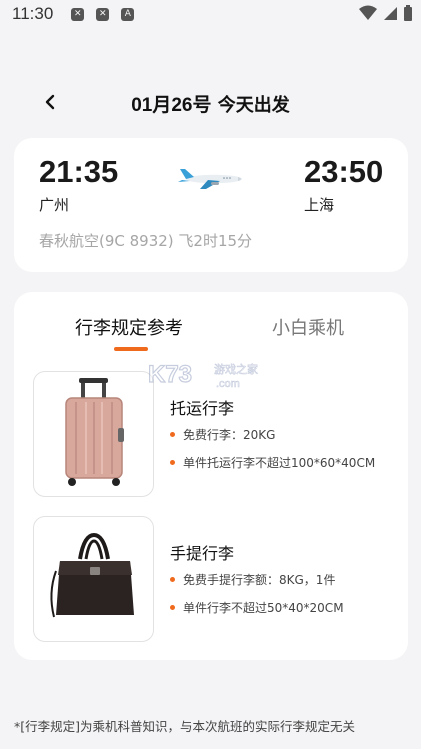 This screenshot has height=749, width=421. Describe the element at coordinates (92, 575) in the screenshot. I see `handbag-icon` at that location.